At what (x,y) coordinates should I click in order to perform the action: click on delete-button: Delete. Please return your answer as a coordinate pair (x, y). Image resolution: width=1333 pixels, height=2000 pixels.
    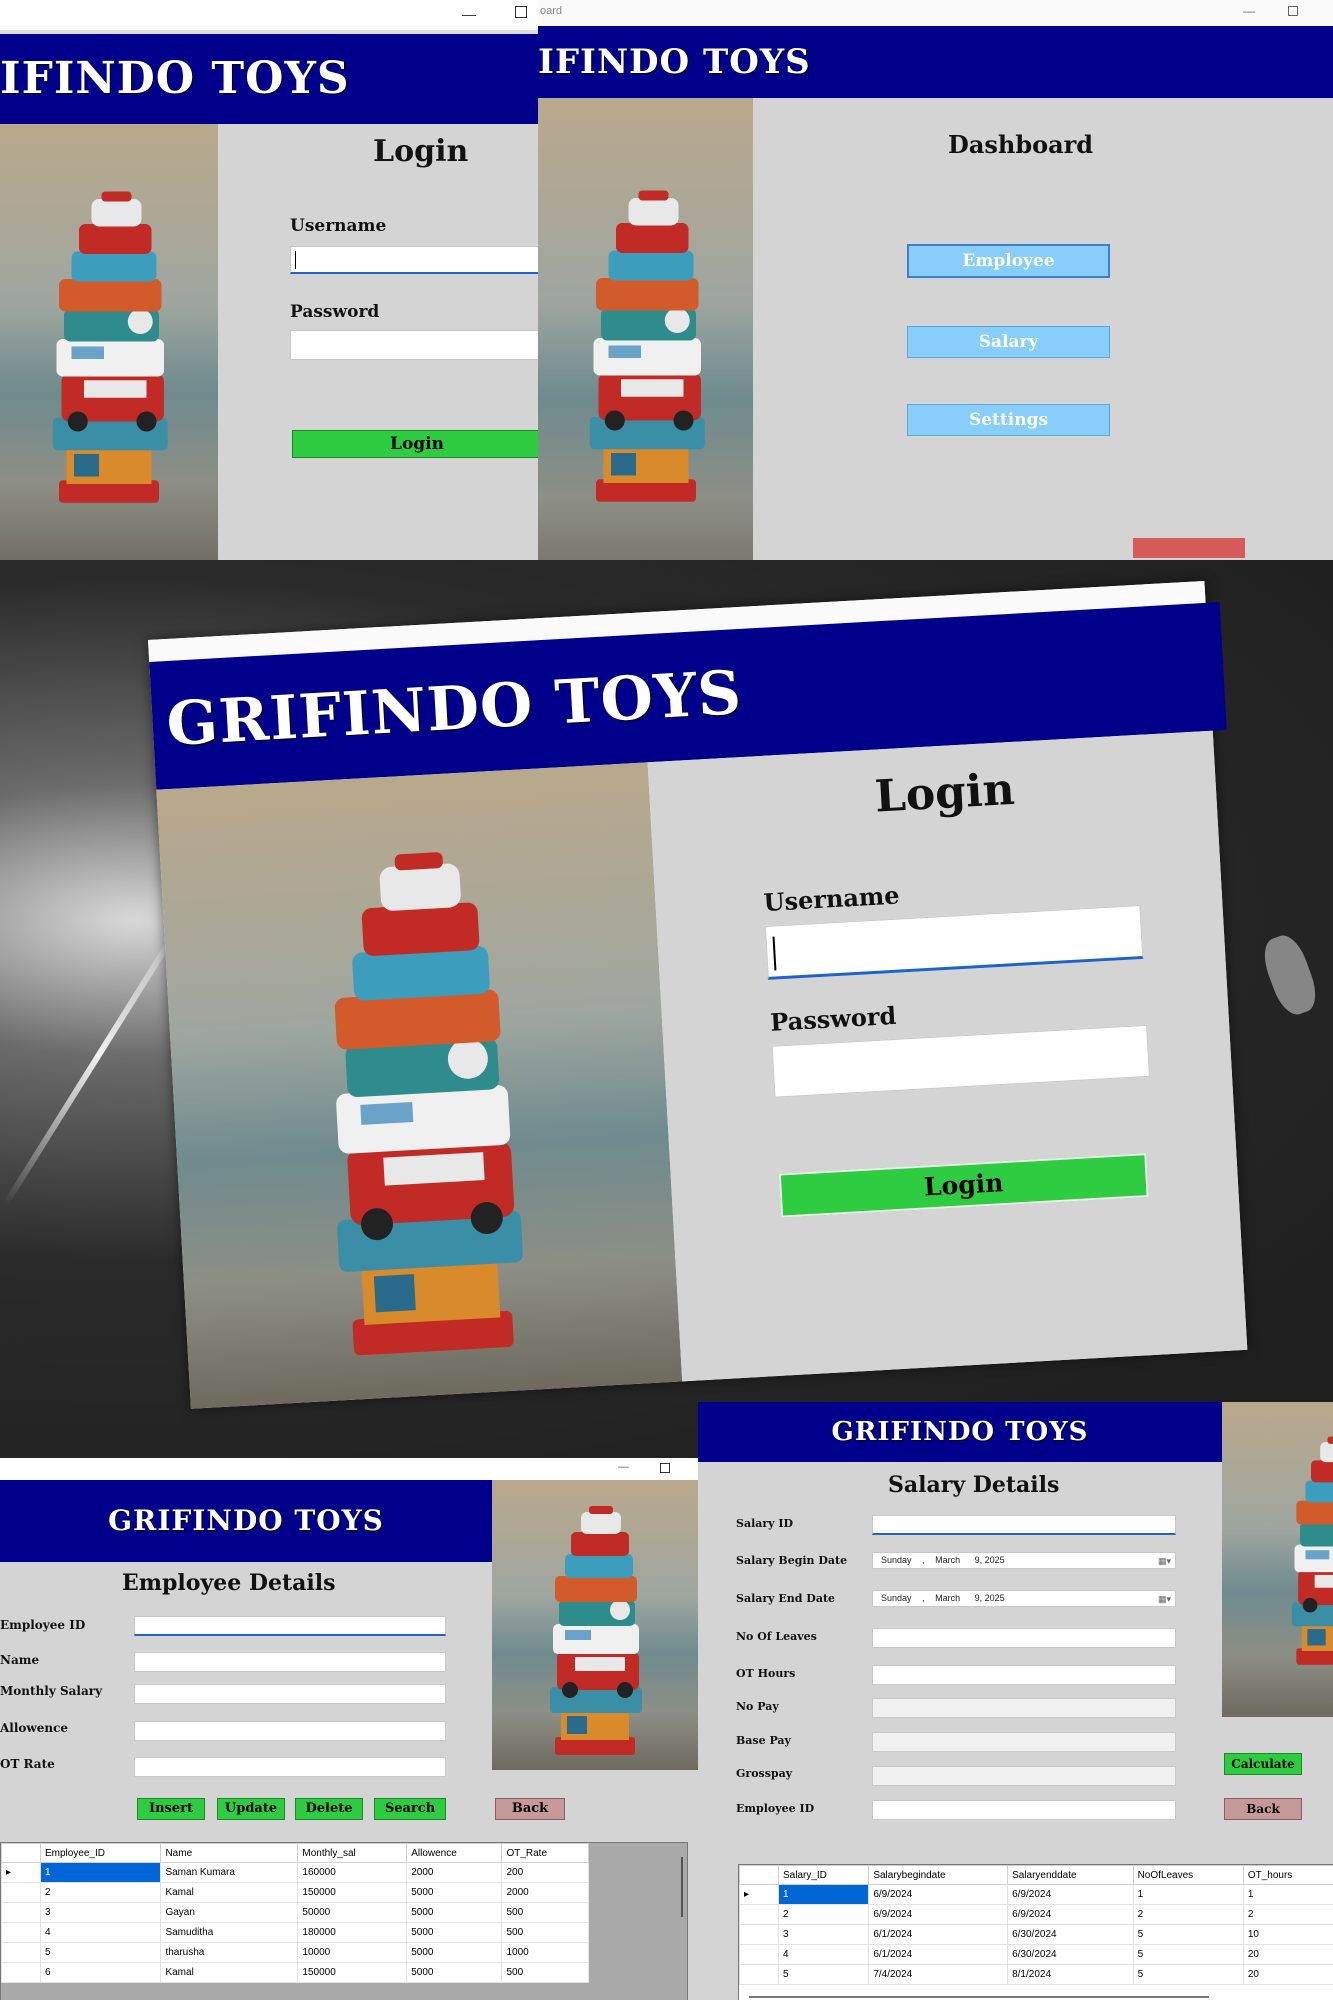
    Looking at the image, I should click on (329, 1809).